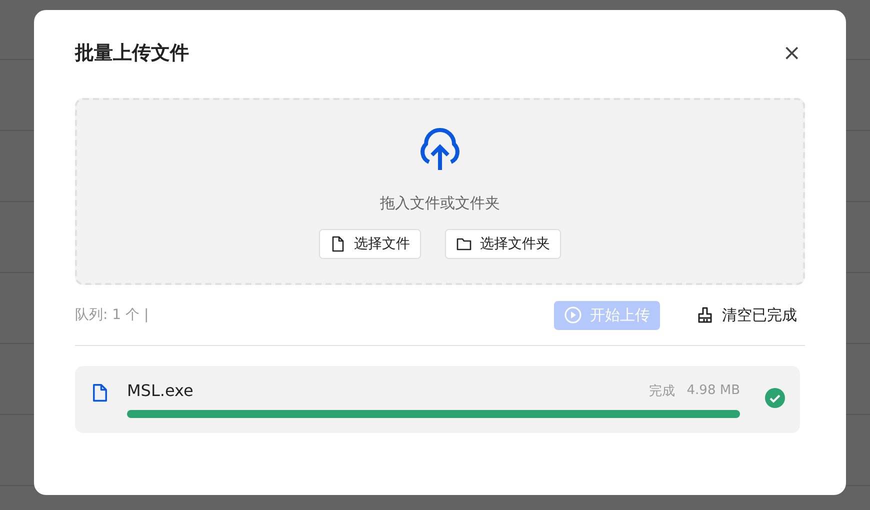 The image size is (870, 510). What do you see at coordinates (661, 391) in the screenshot?
I see `file-status: 完成` at bounding box center [661, 391].